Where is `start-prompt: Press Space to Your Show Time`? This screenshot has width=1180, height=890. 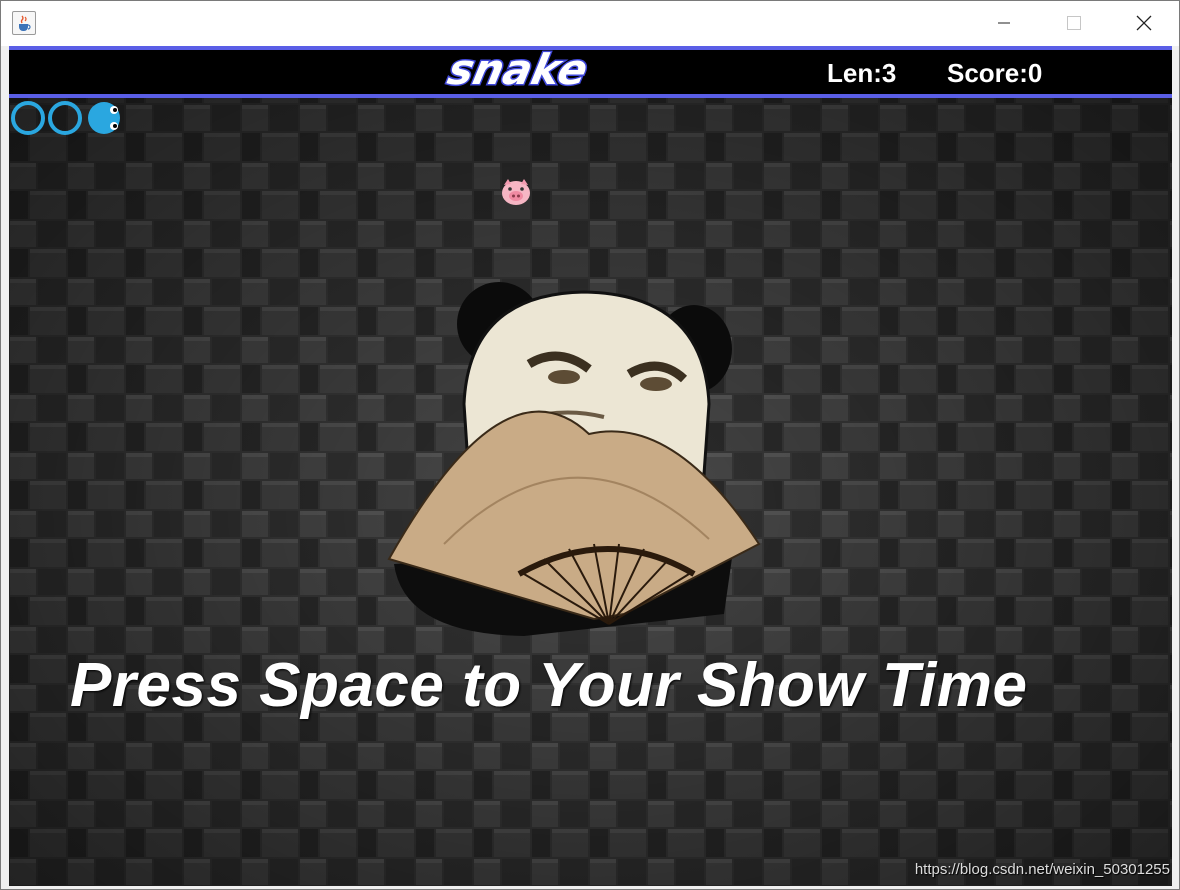
start-prompt: Press Space to Your Show Time is located at coordinates (549, 685).